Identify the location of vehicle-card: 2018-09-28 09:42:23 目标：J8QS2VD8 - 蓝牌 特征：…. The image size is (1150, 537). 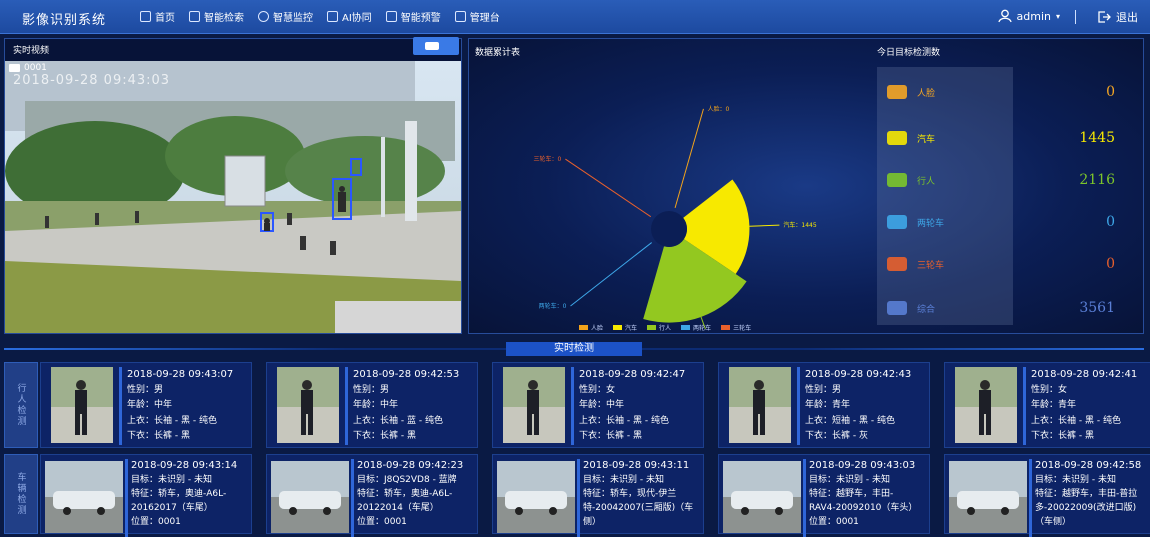
(372, 495).